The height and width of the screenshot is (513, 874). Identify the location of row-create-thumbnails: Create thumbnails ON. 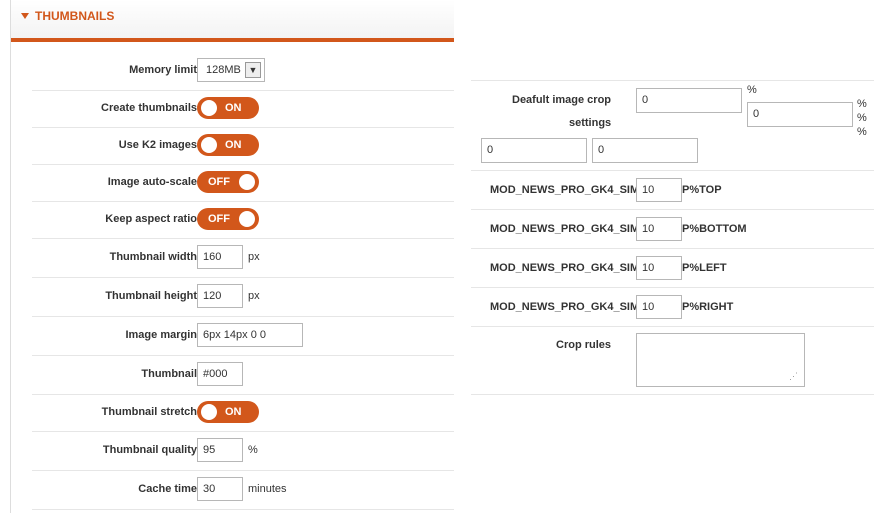
(243, 109).